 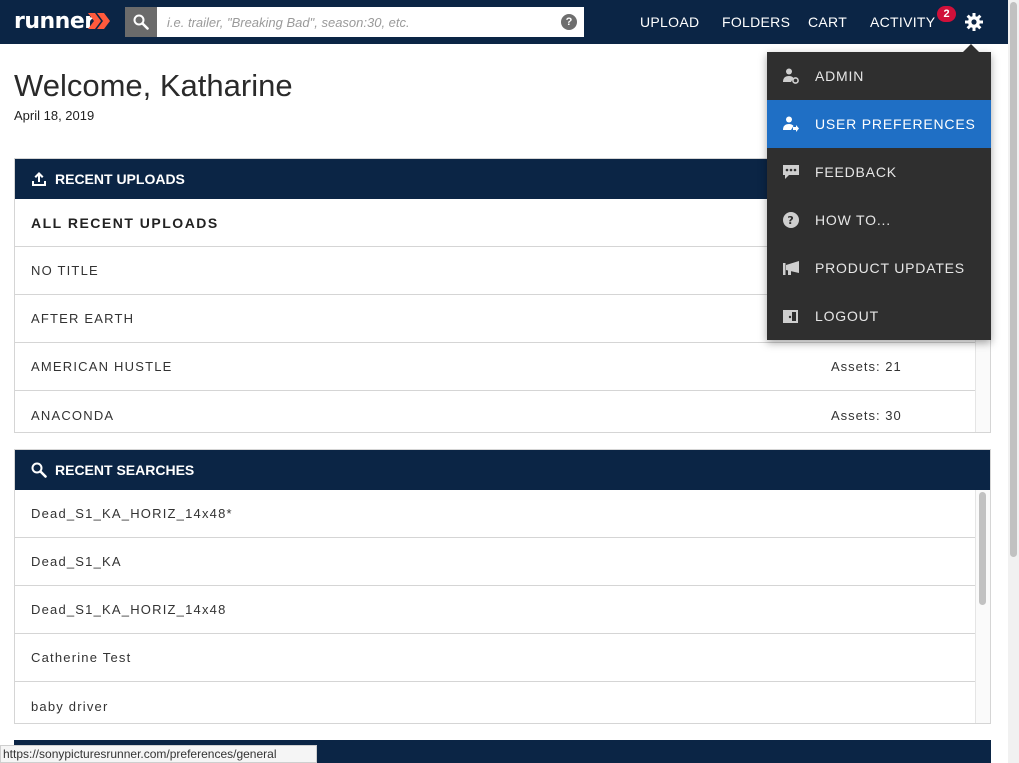 I want to click on admin-icon, so click(x=791, y=76).